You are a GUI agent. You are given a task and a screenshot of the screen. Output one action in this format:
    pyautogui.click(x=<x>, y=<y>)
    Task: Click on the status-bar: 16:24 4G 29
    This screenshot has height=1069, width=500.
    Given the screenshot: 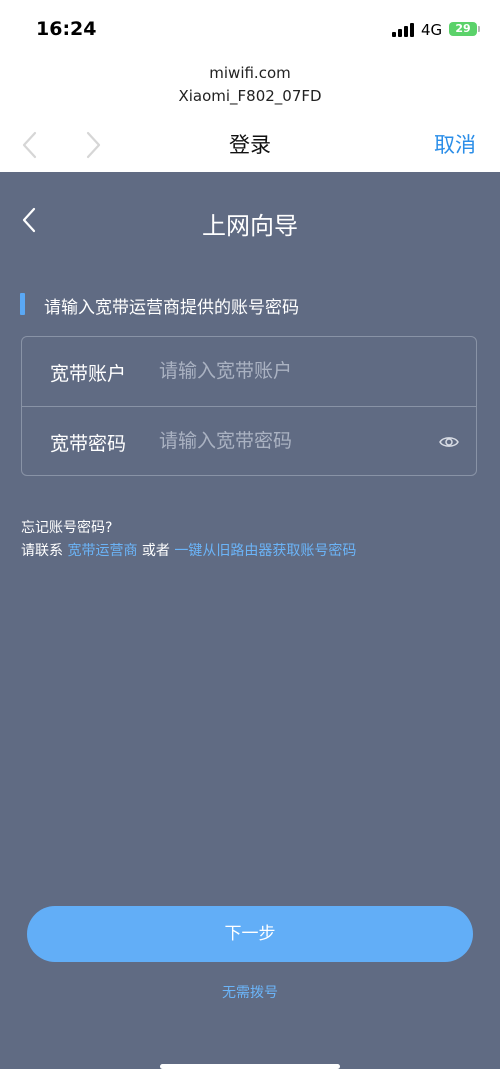 What is the action you would take?
    pyautogui.click(x=250, y=28)
    